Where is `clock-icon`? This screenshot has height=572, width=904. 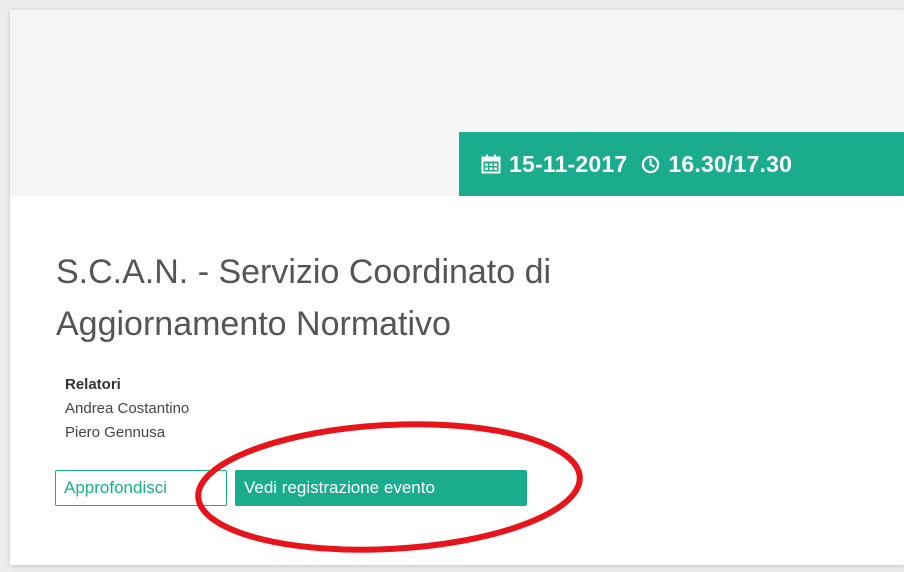
clock-icon is located at coordinates (650, 164).